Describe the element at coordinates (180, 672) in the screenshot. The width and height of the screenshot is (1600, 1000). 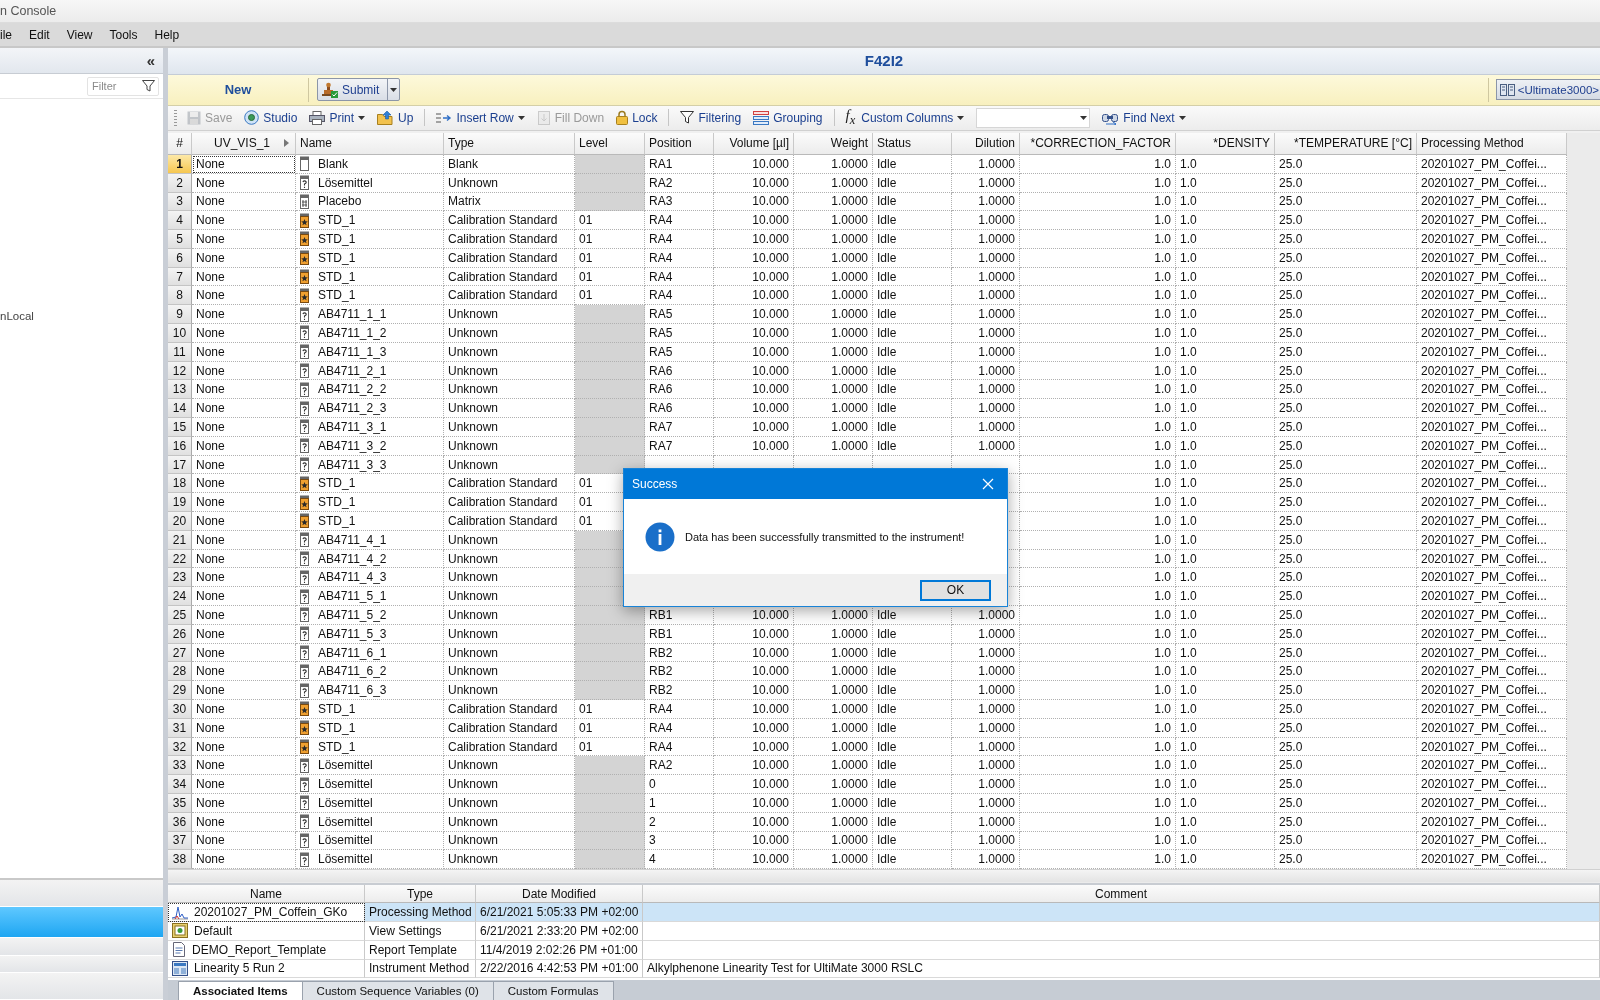
I see `row-number: 28` at that location.